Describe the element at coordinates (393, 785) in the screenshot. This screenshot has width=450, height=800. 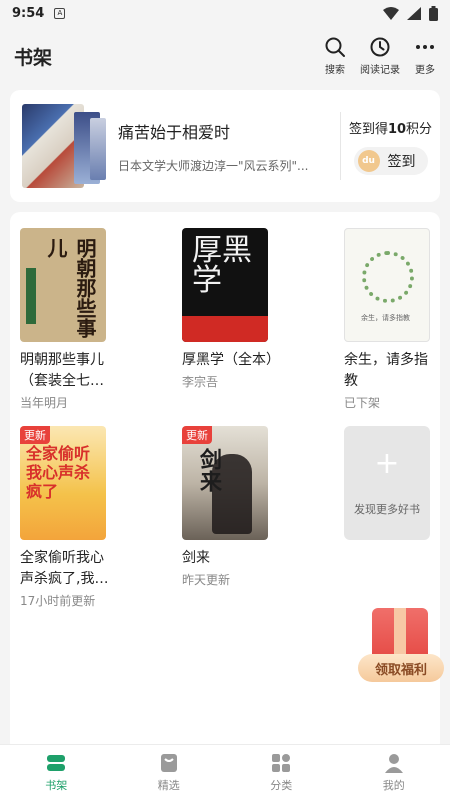
I see `tab-label: 我的` at that location.